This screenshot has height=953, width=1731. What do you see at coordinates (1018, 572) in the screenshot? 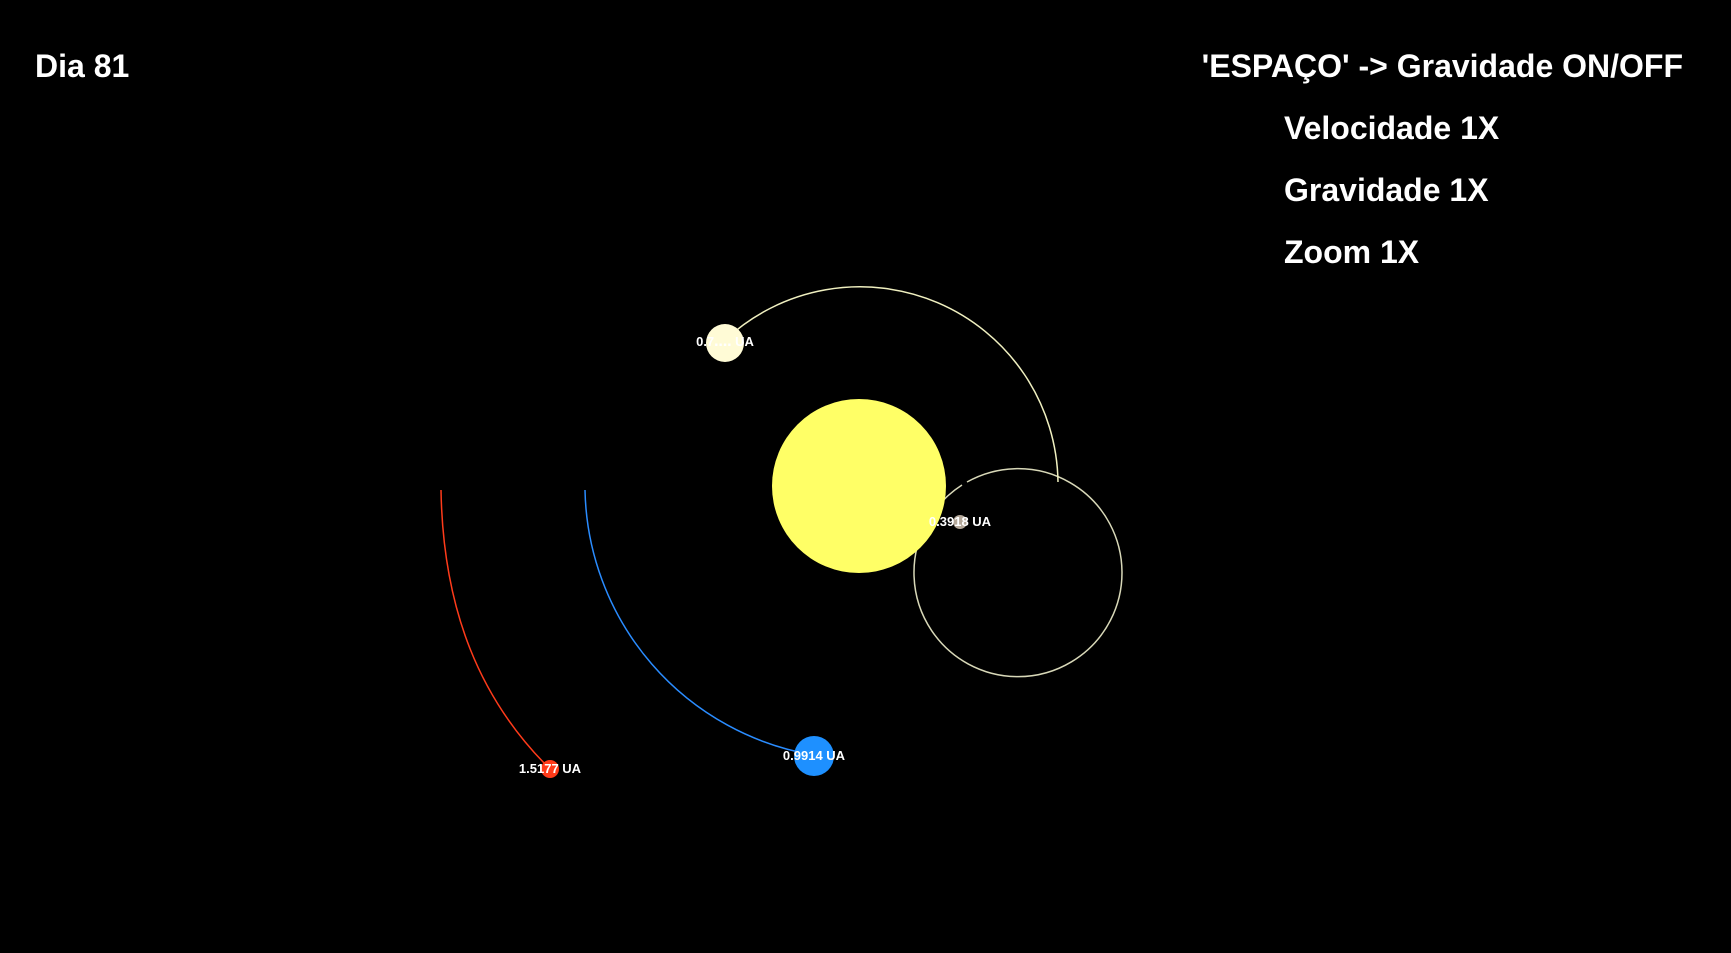
I see `mercury-orbit-trail` at bounding box center [1018, 572].